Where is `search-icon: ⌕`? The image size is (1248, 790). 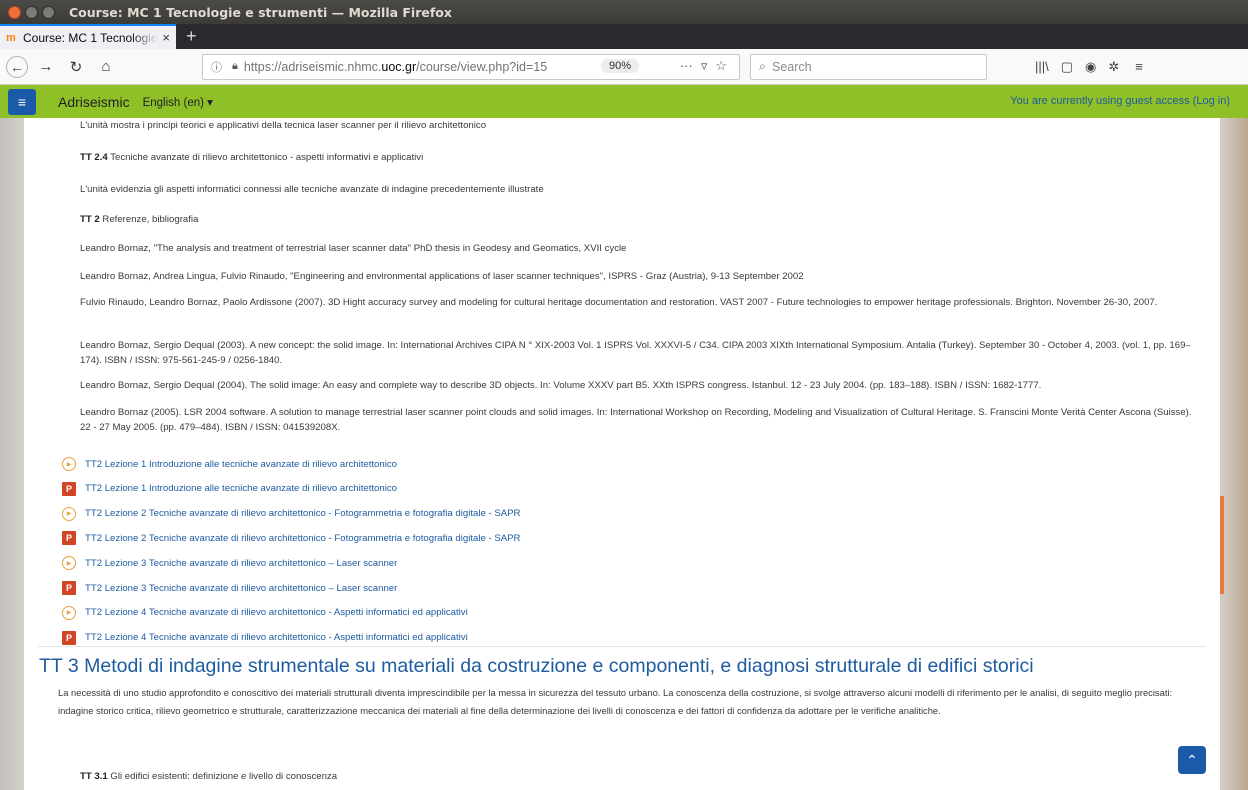 search-icon: ⌕ is located at coordinates (763, 66).